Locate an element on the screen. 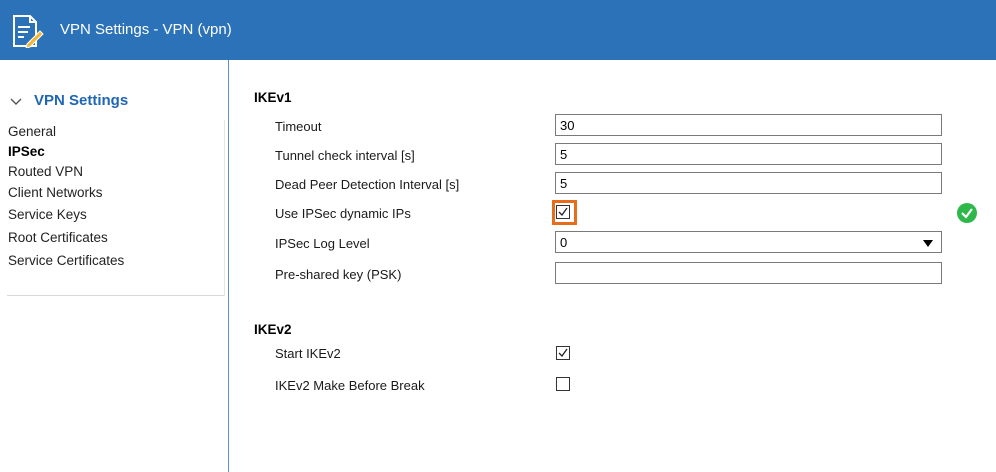 The image size is (996, 472). sidebar-item-root-certificates: Root Certificates is located at coordinates (58, 238).